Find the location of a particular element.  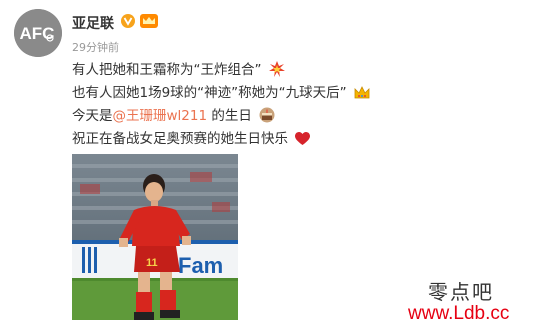

post-line-4-text: 祝正在备战女足奥预赛的她生日快乐 is located at coordinates (180, 139).